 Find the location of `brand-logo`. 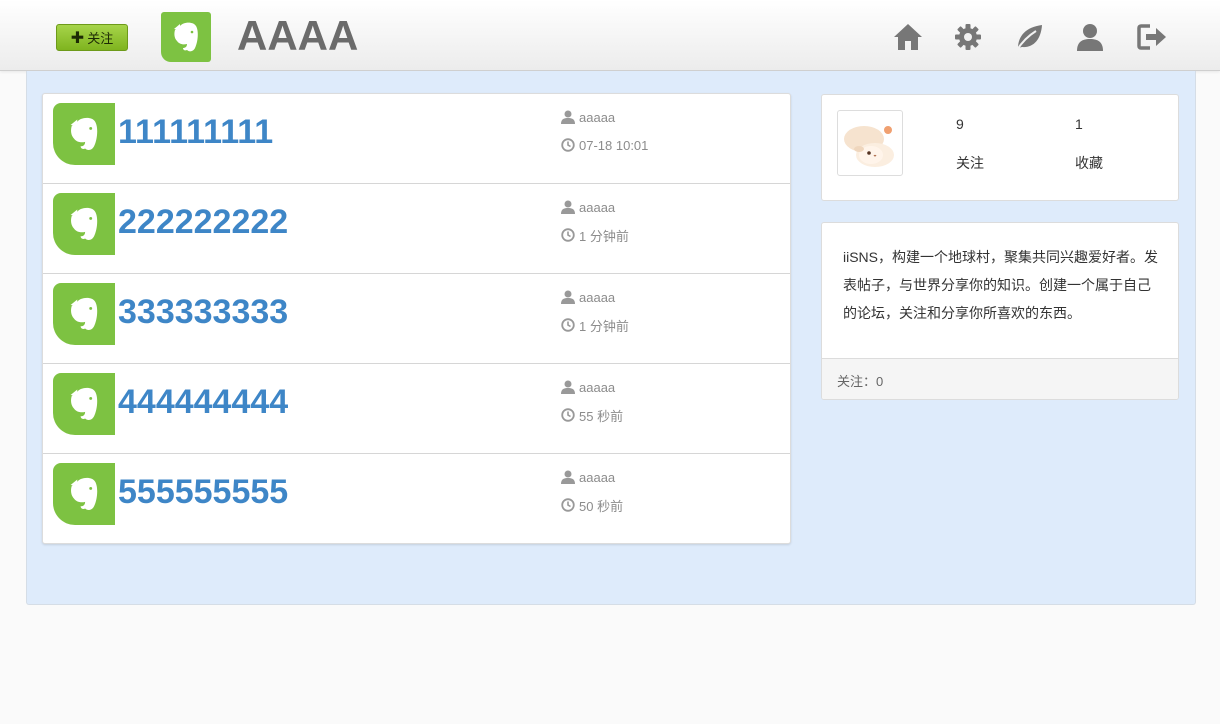

brand-logo is located at coordinates (186, 37).